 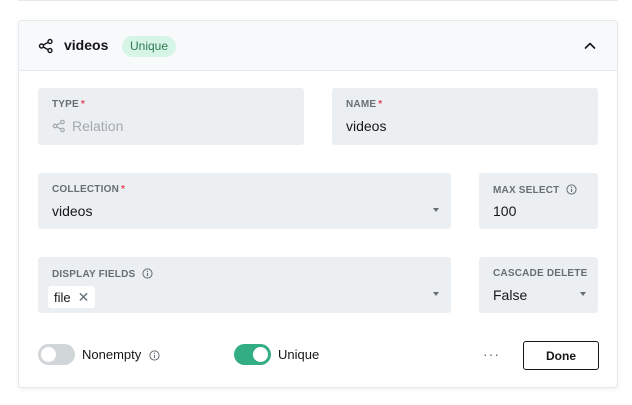 What do you see at coordinates (69, 104) in the screenshot?
I see `type-label: TYPE *` at bounding box center [69, 104].